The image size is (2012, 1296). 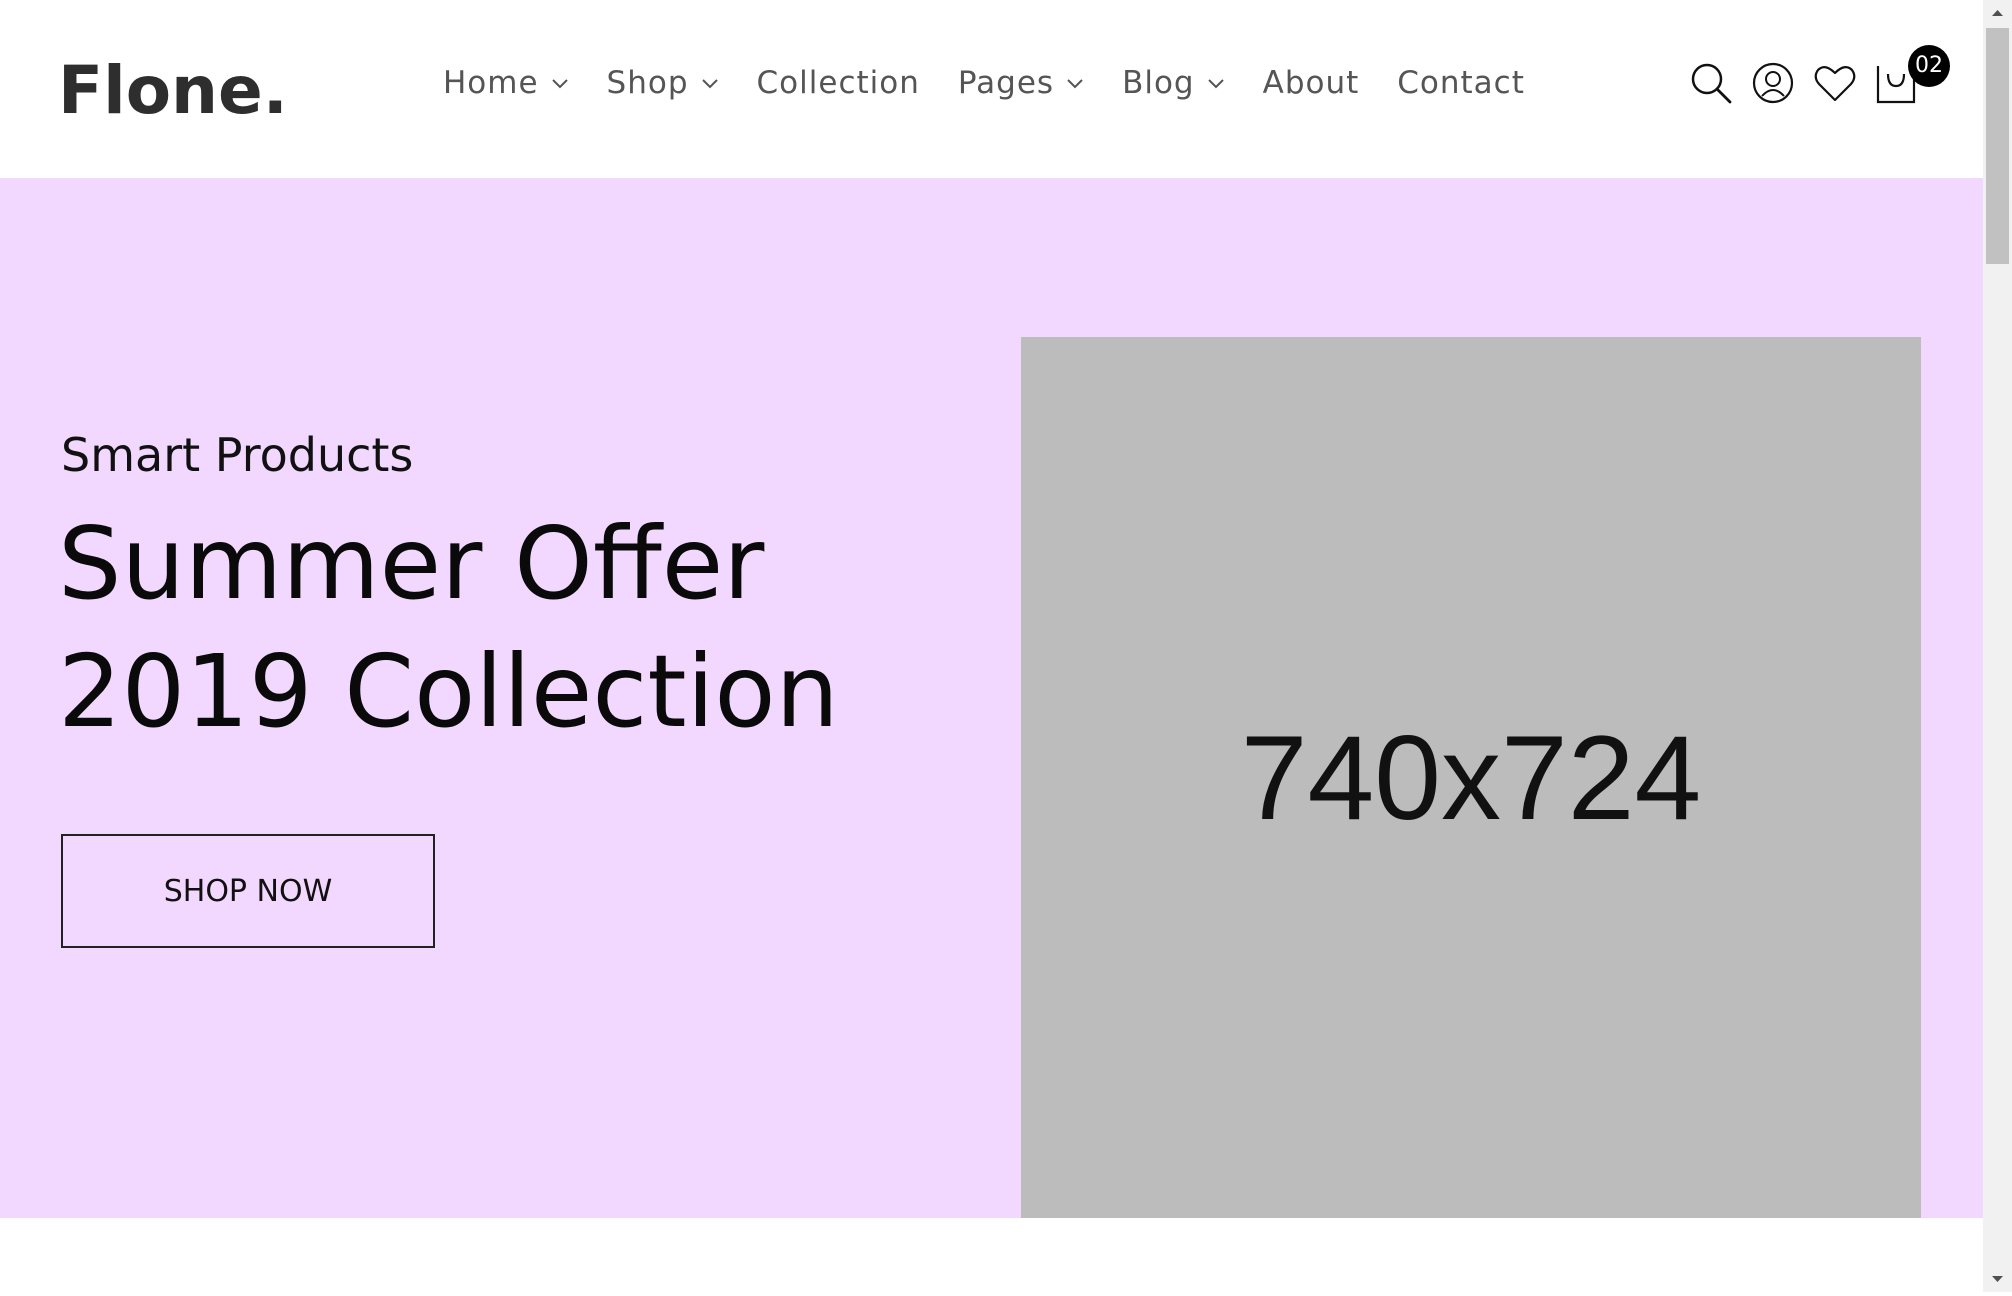 I want to click on nav-item-about: About, so click(x=1311, y=83).